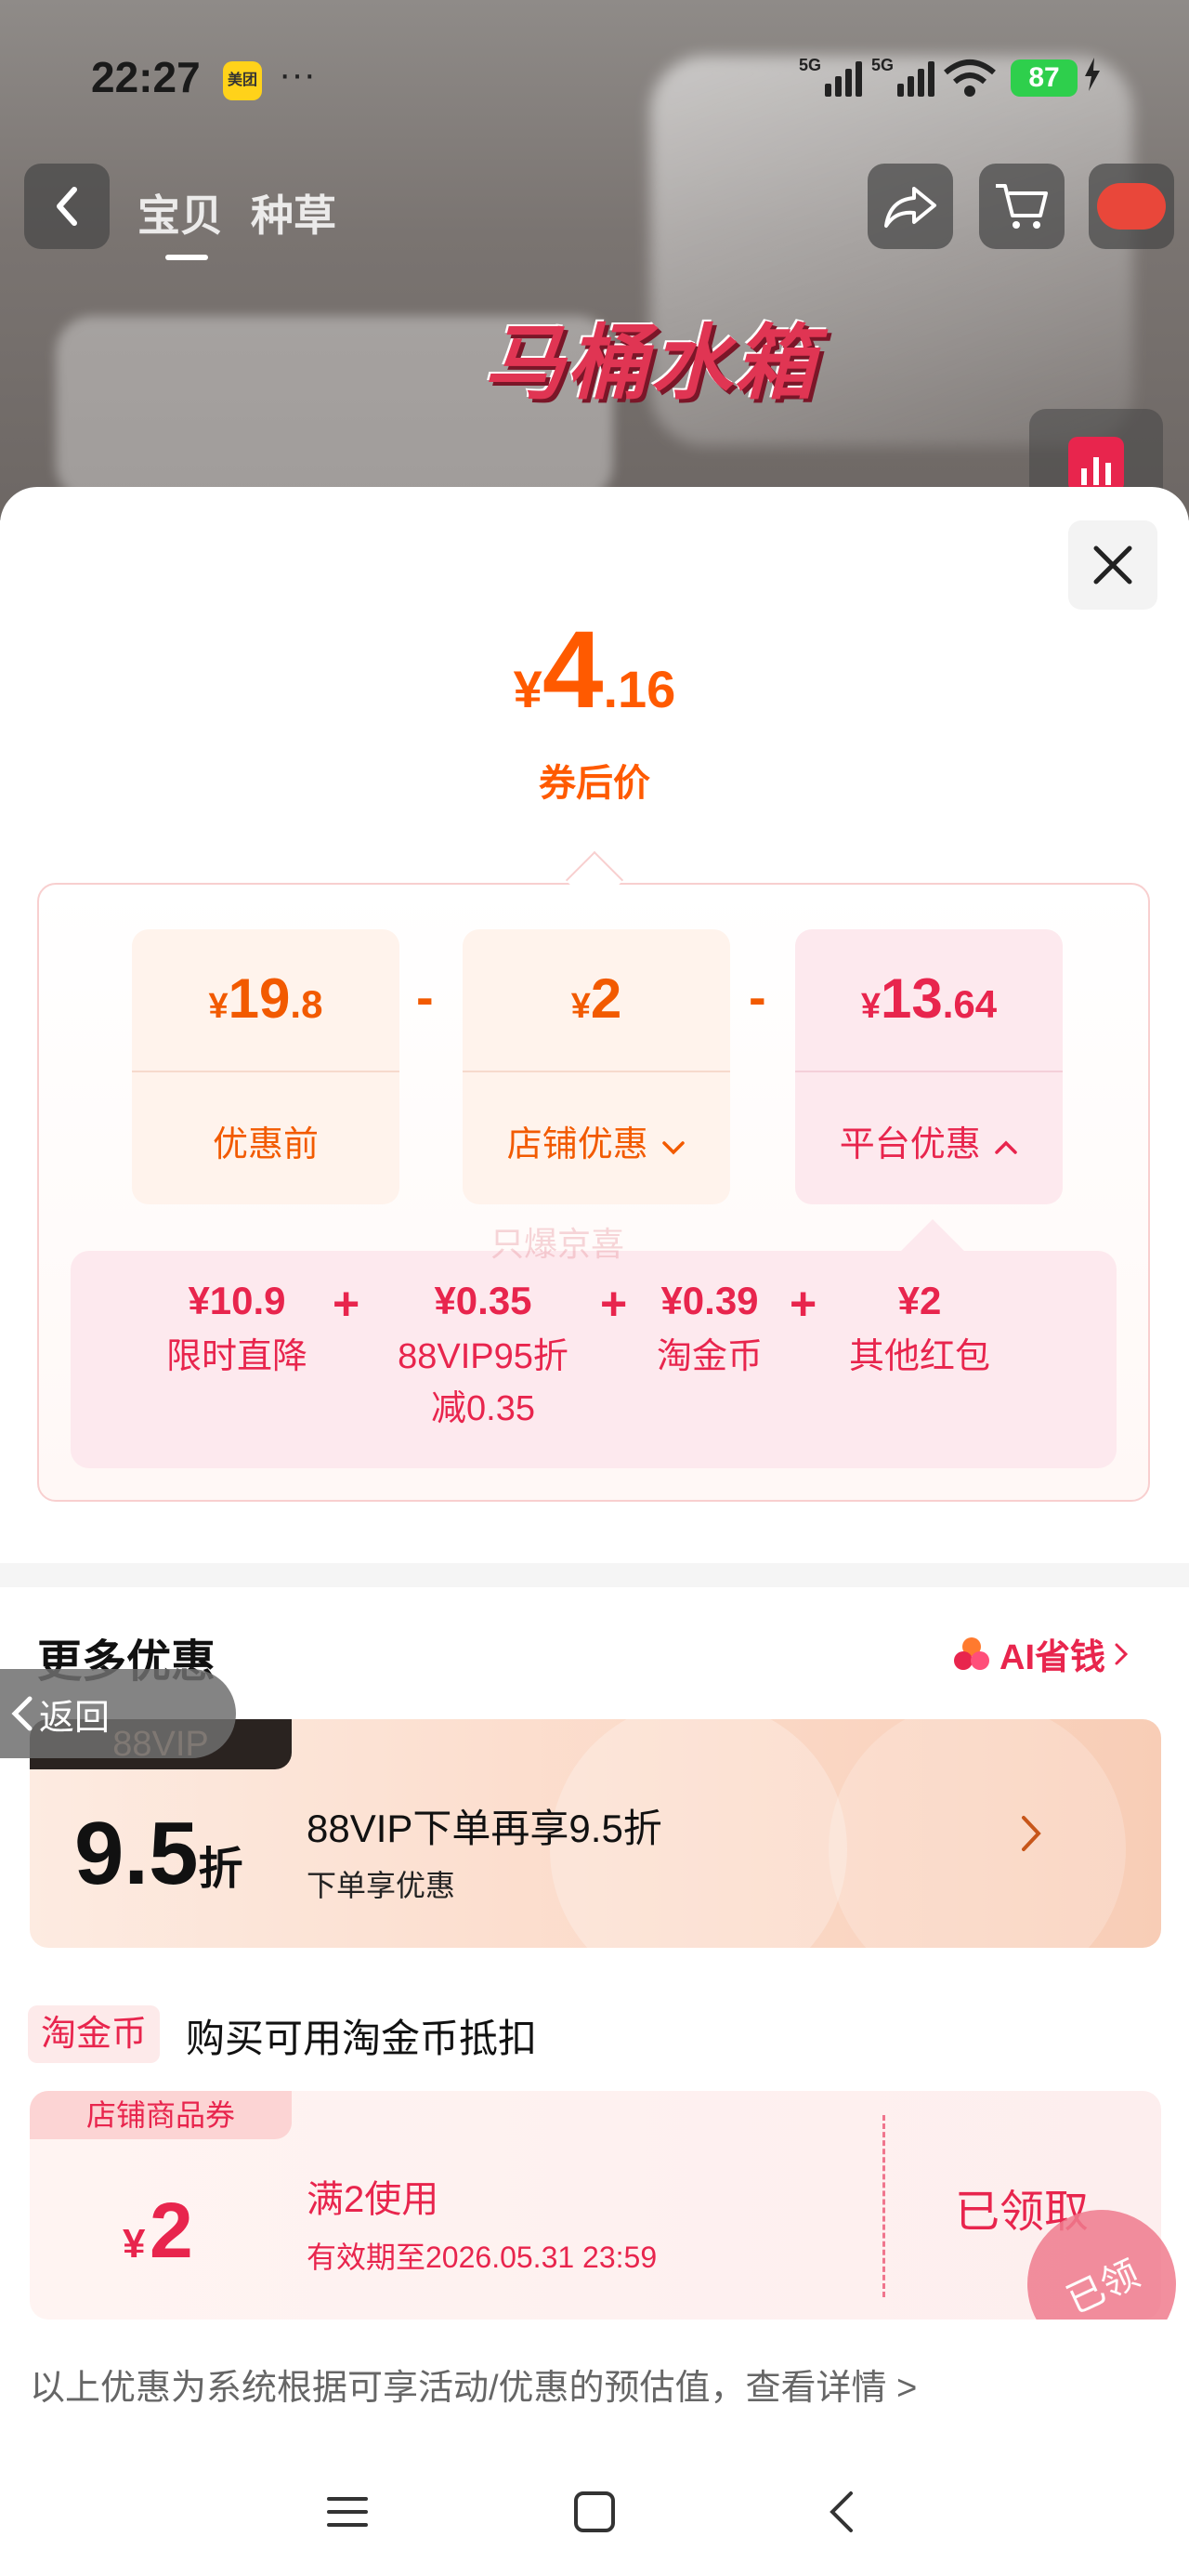  Describe the element at coordinates (265, 998) in the screenshot. I see `original-price-value: ¥19.8` at that location.